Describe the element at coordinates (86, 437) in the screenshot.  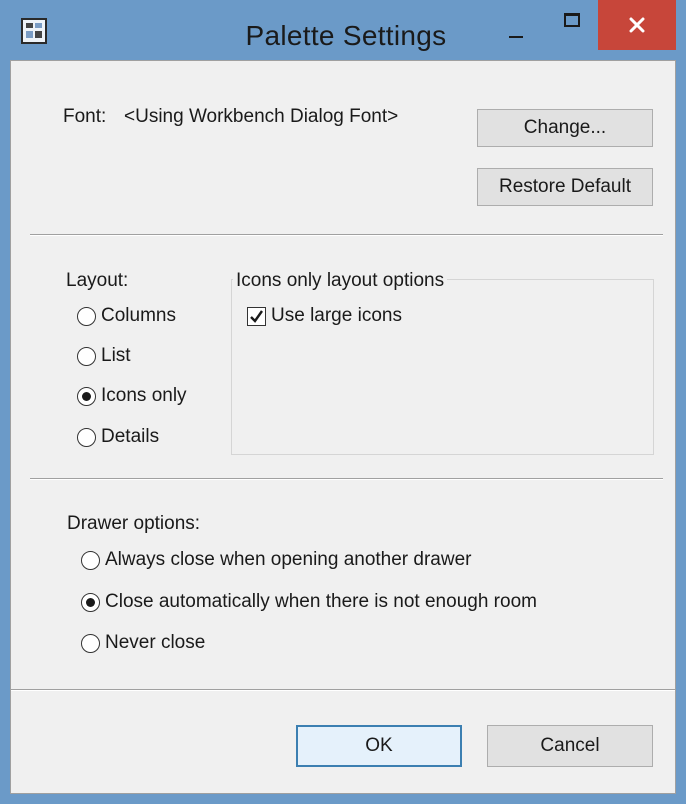
I see `layout-details-radio` at that location.